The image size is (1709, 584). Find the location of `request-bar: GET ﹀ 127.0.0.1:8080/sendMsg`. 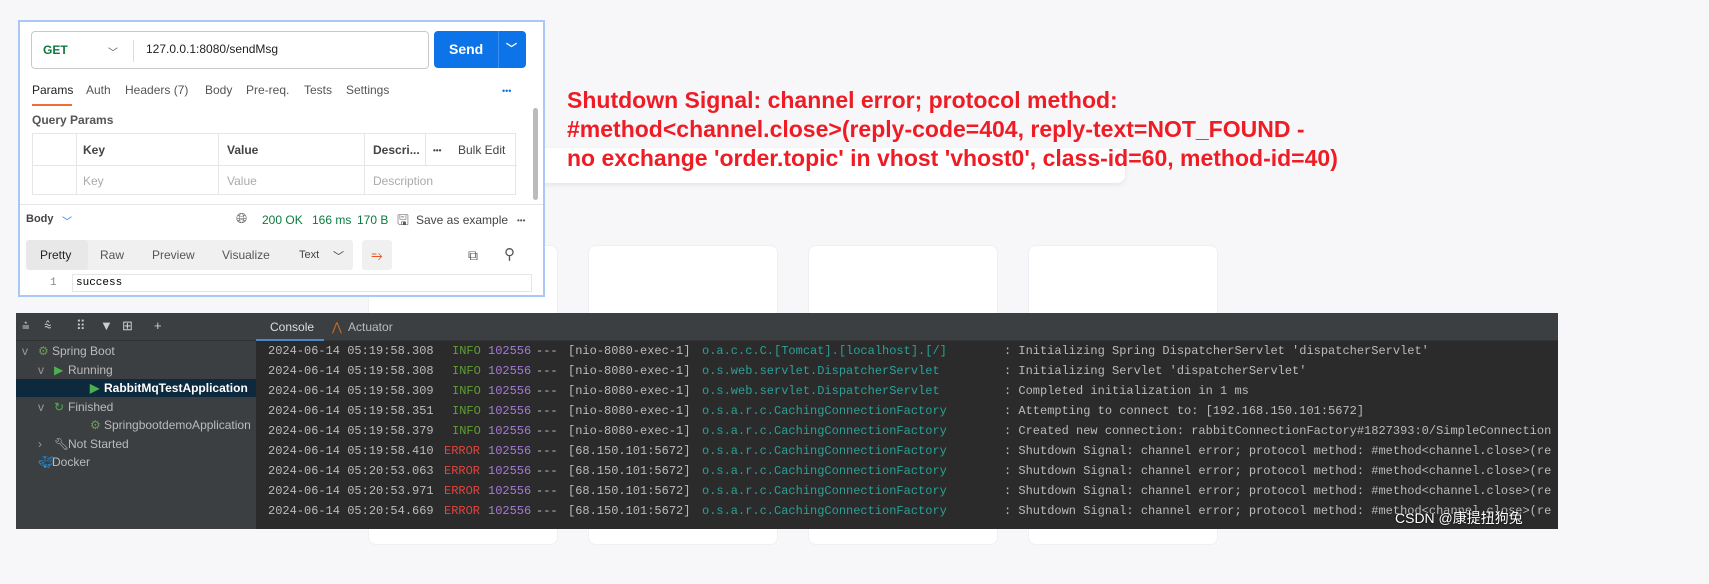

request-bar: GET ﹀ 127.0.0.1:8080/sendMsg is located at coordinates (230, 50).